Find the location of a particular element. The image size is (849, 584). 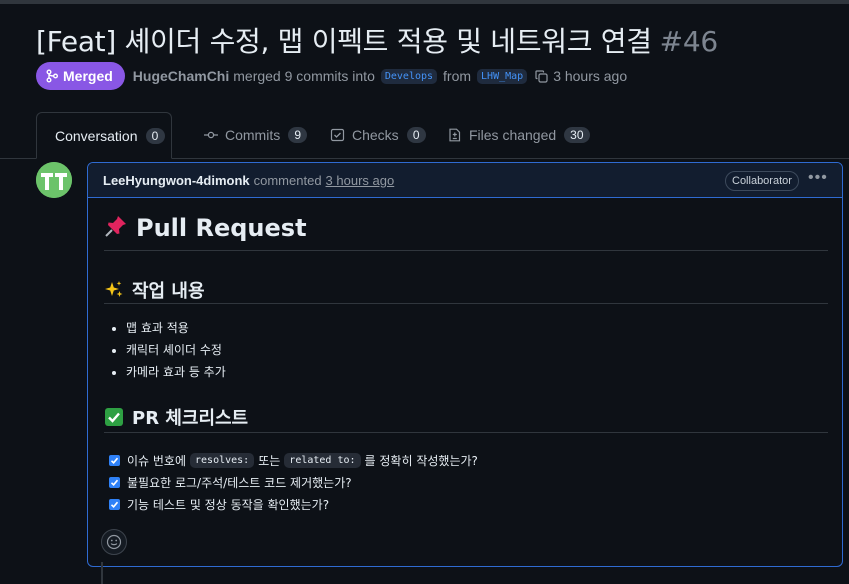

merge-icon is located at coordinates (52, 76).